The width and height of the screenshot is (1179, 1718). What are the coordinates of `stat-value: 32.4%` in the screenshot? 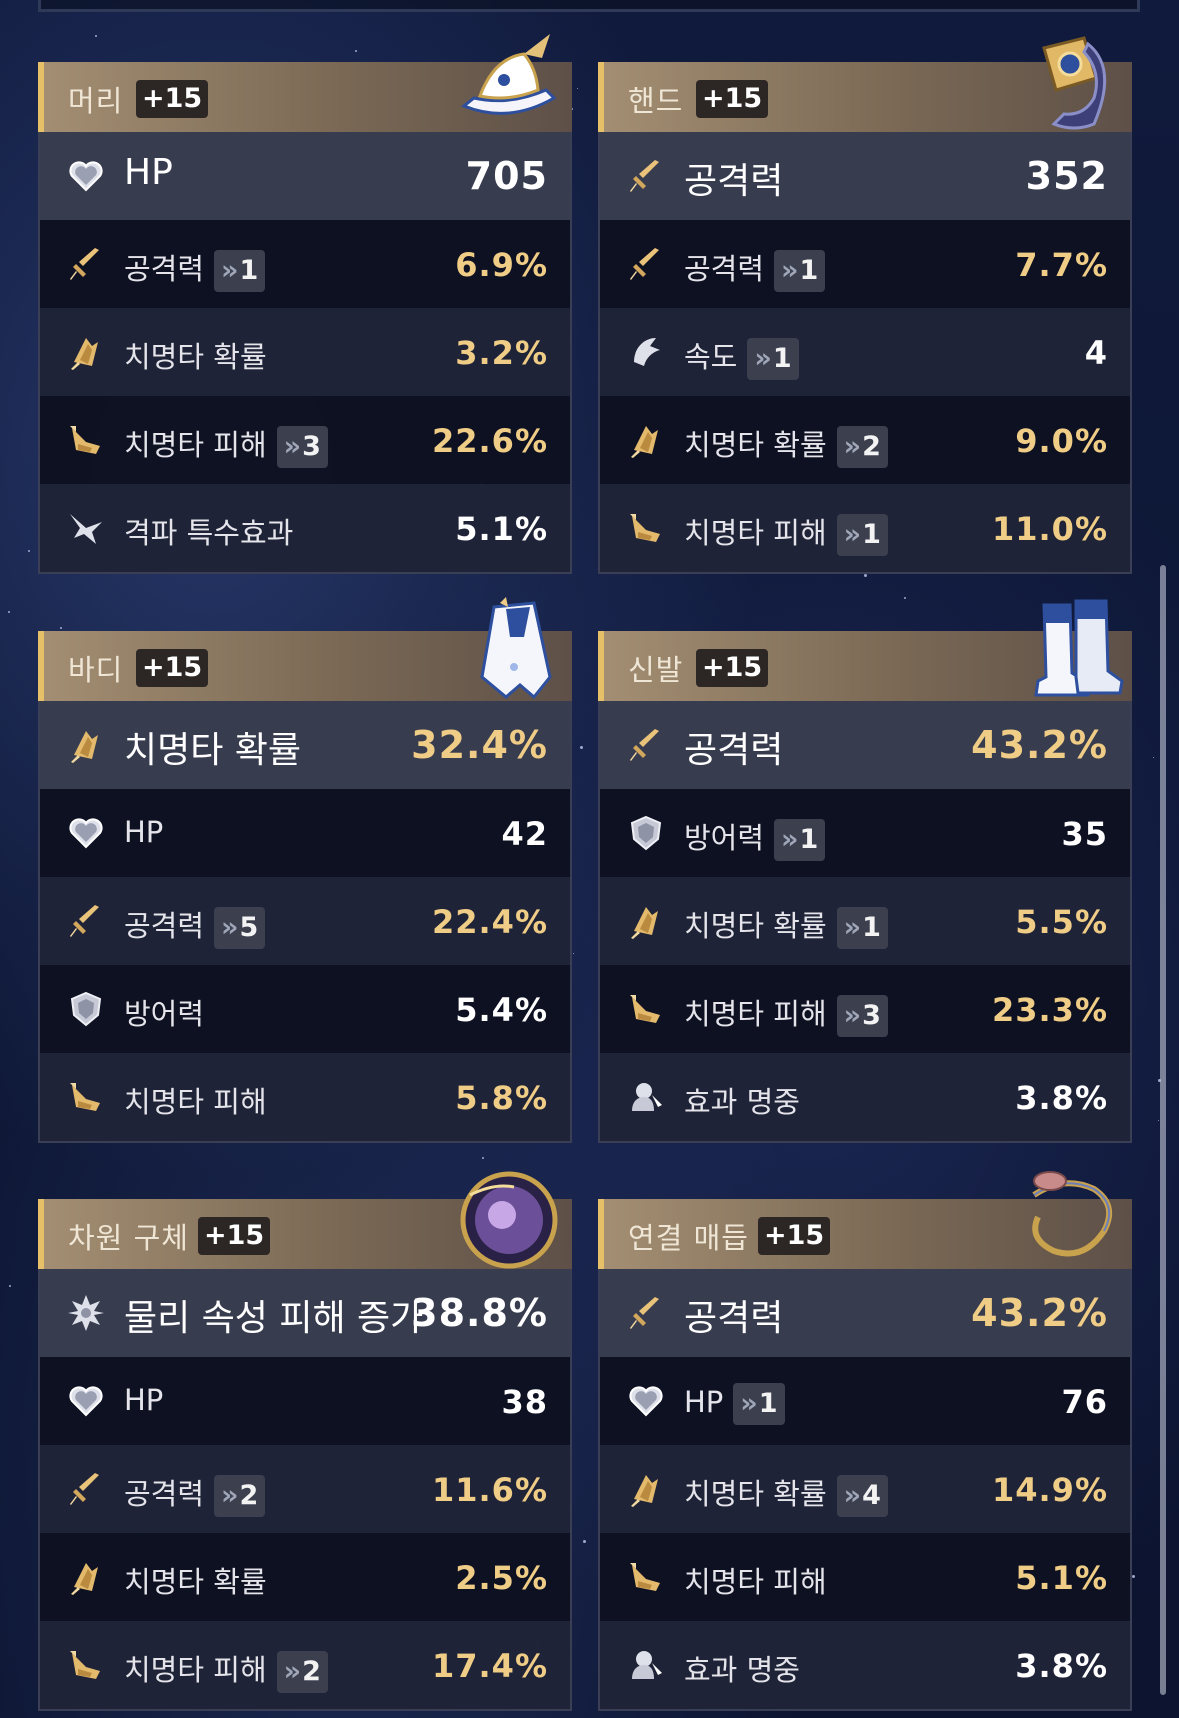 It's located at (479, 745).